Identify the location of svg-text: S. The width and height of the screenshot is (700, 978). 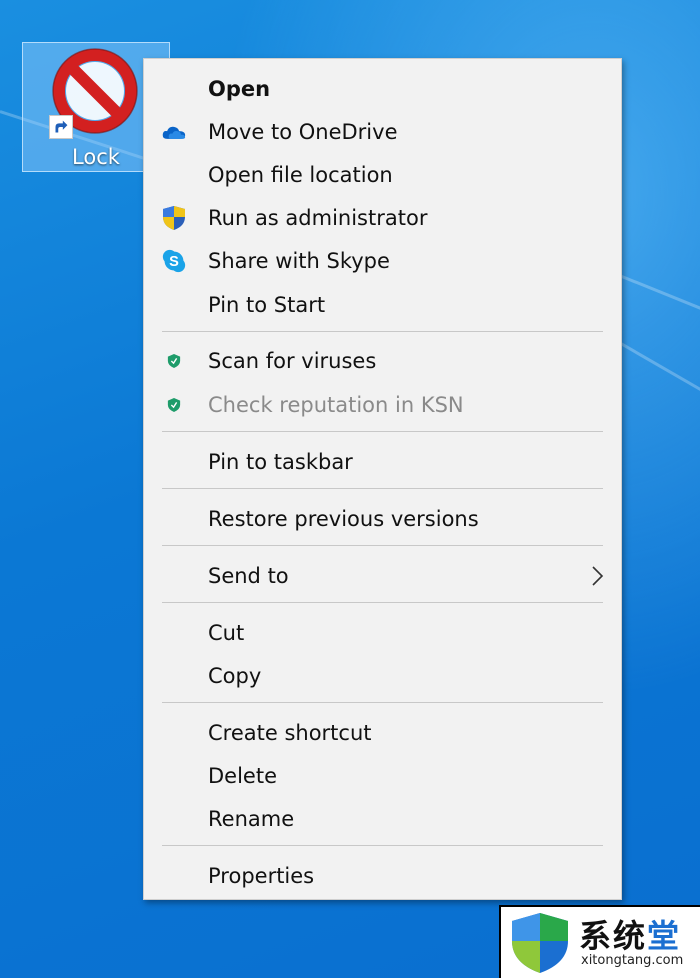
(174, 262).